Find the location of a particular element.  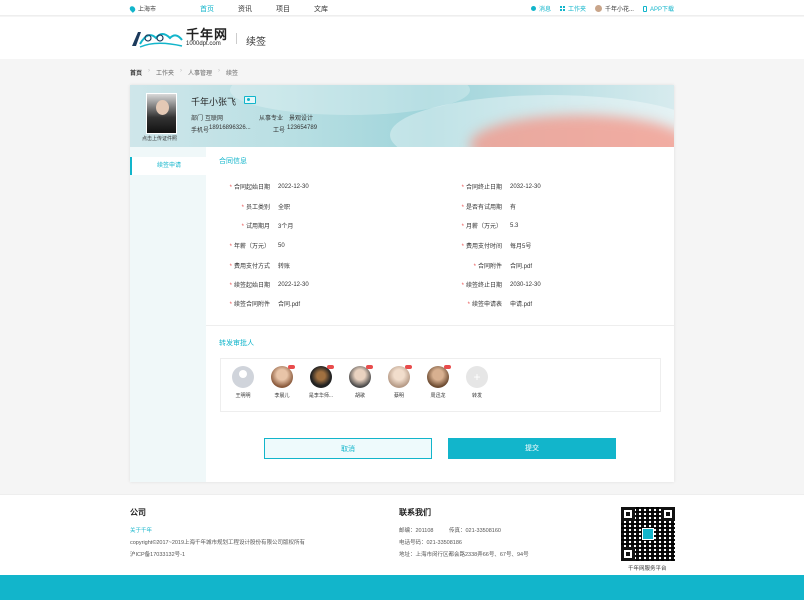

field-renewal-end: * 续签终止日期 2030-12-30 is located at coordinates (501, 285).